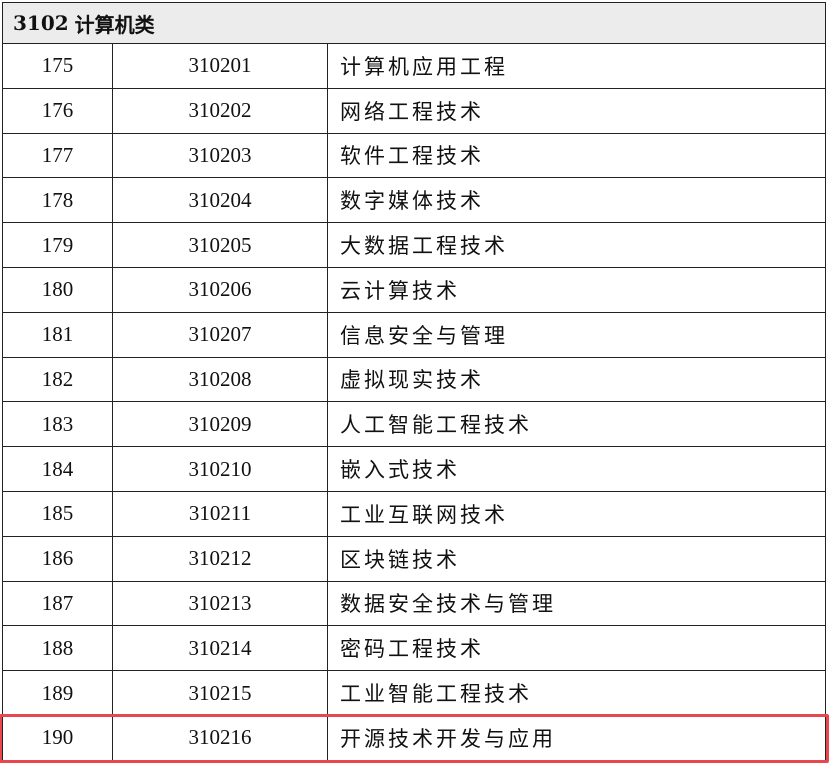  What do you see at coordinates (424, 66) in the screenshot?
I see `row-major-name: 计算机应用工程` at bounding box center [424, 66].